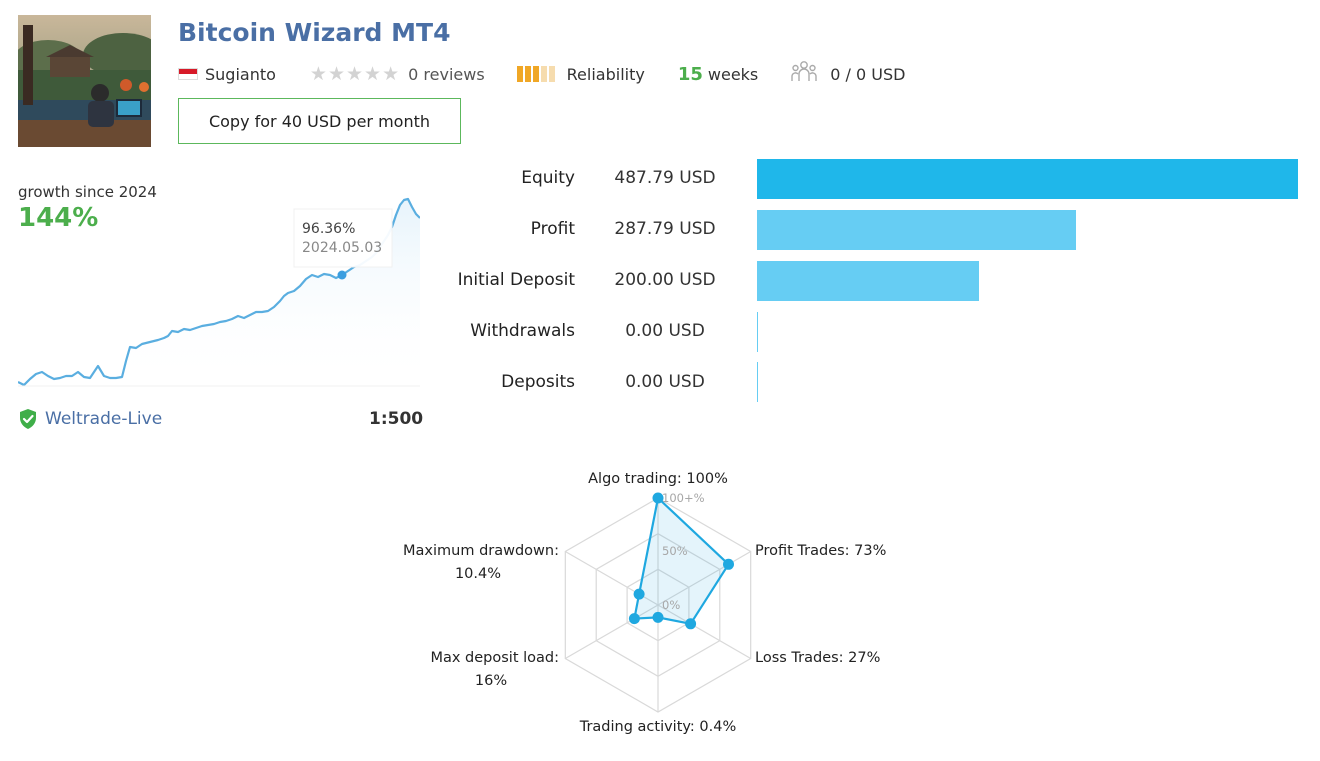 Image resolution: width=1320 pixels, height=761 pixels. Describe the element at coordinates (665, 178) in the screenshot. I see `stat-value-equity: 487.79 USD` at that location.